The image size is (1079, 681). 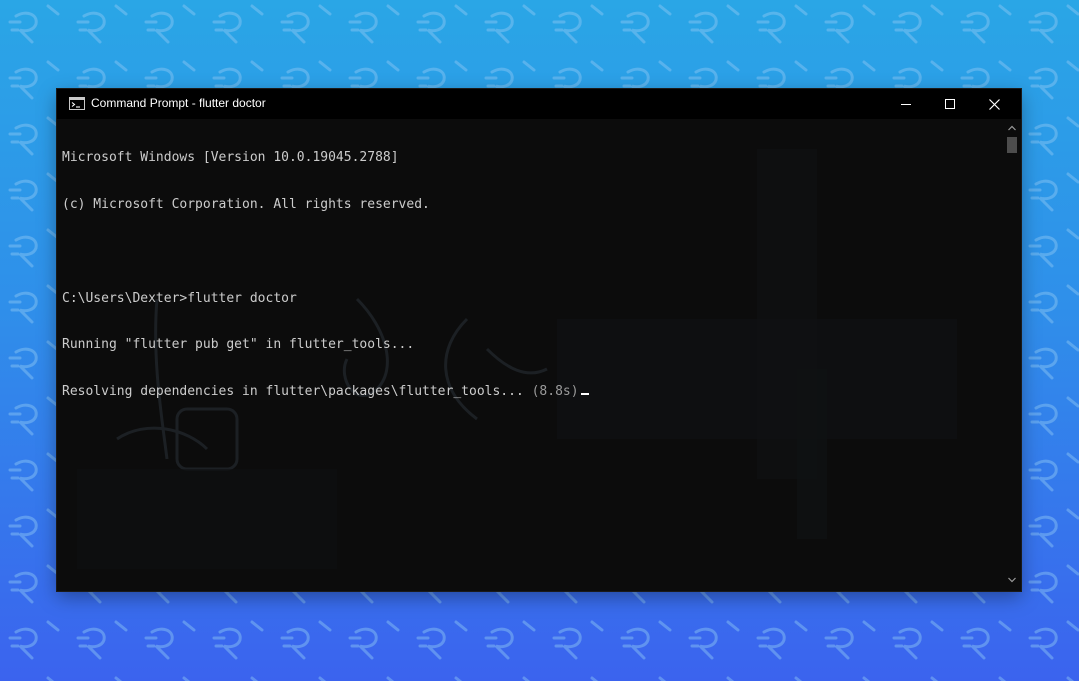 I want to click on scroll-up-button, so click(x=1012, y=128).